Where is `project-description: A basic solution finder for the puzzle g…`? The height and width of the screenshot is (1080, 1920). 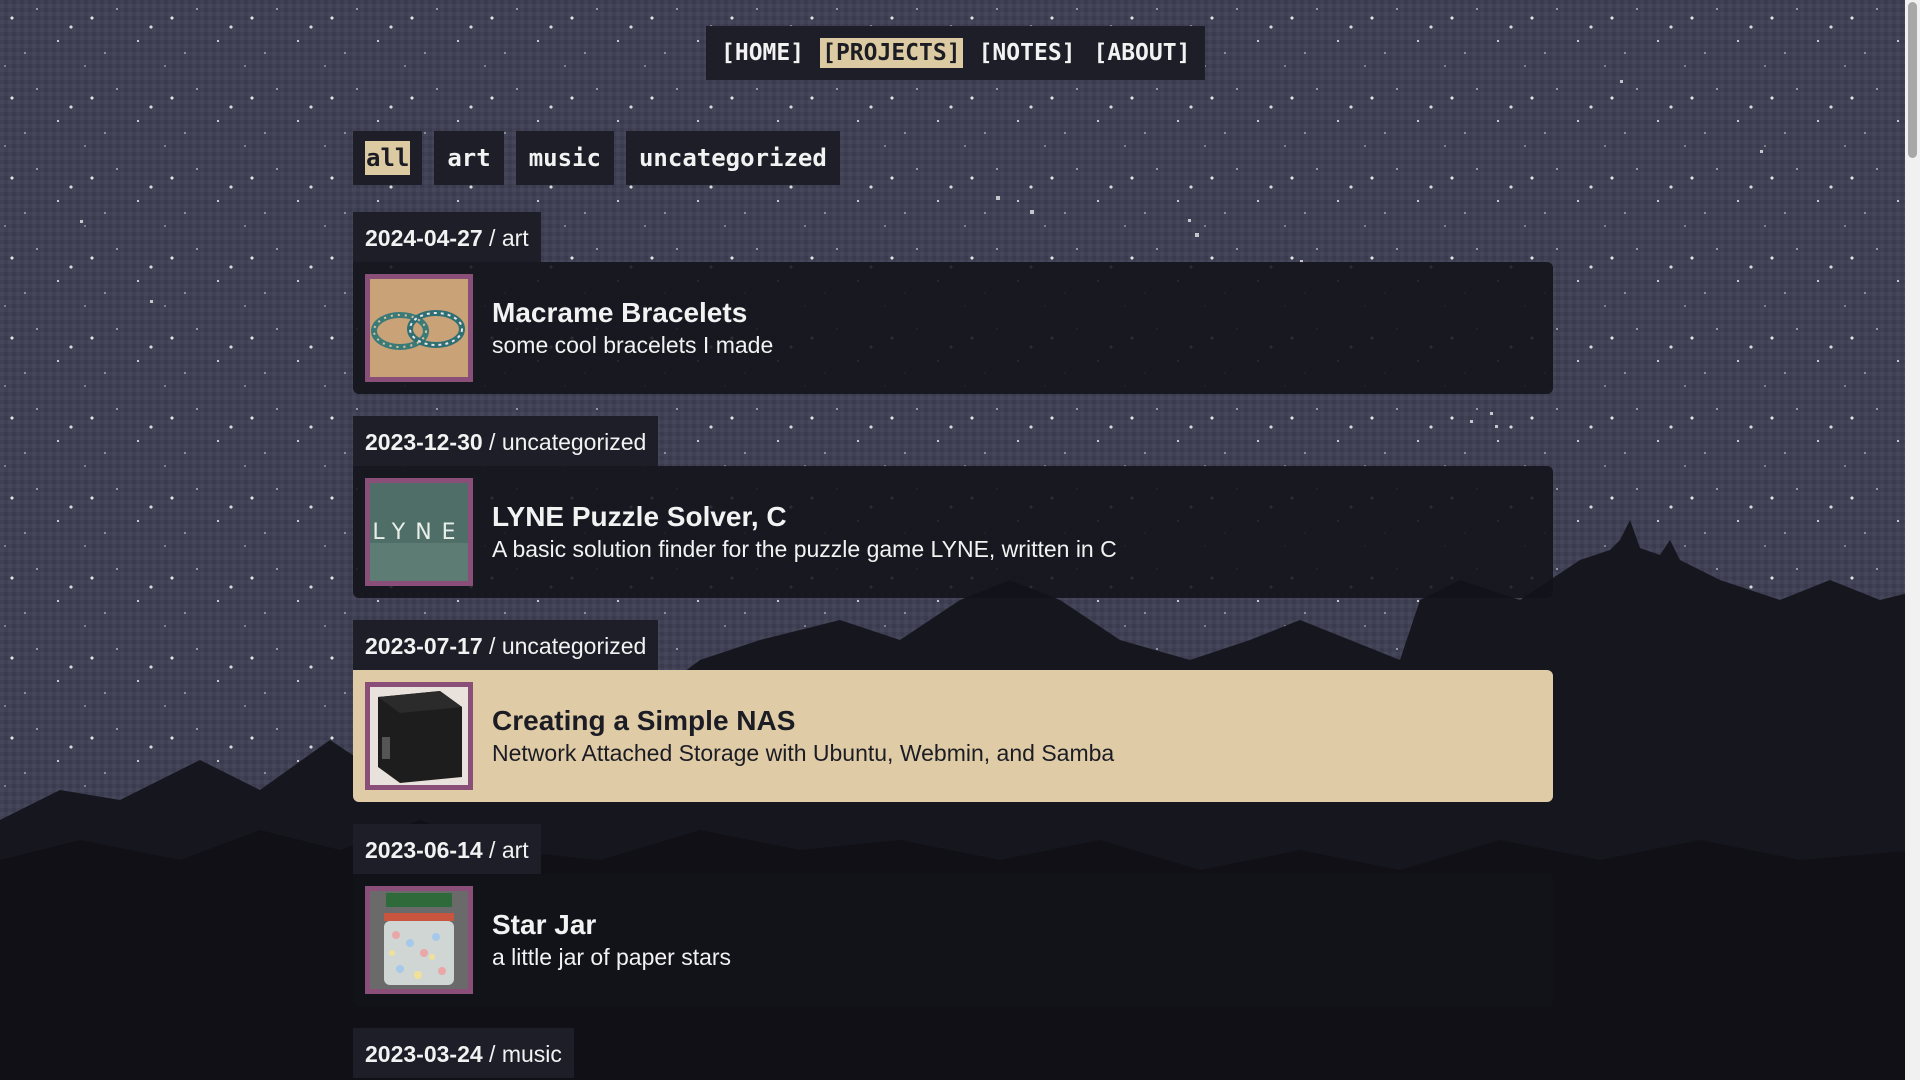
project-description: A basic solution finder for the puzzle g… is located at coordinates (804, 549).